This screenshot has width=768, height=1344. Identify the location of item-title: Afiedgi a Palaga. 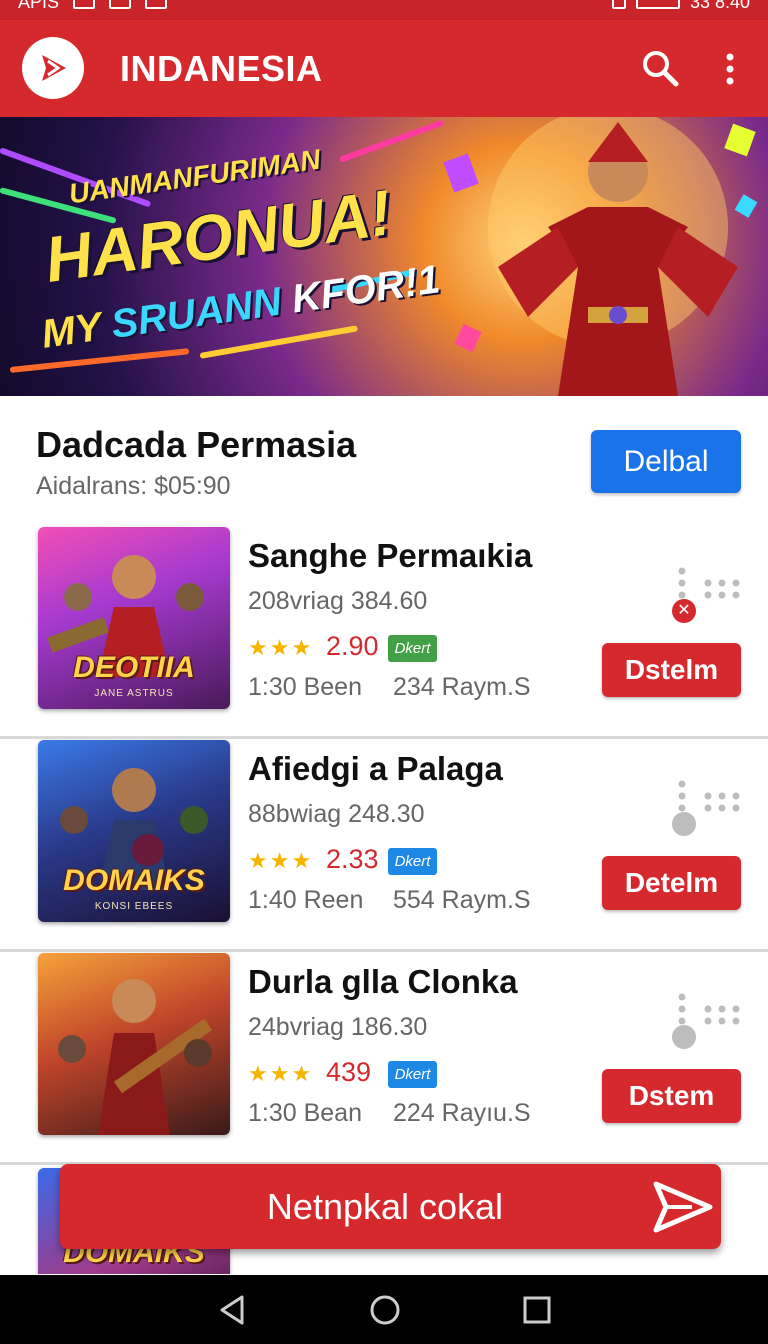
(375, 768).